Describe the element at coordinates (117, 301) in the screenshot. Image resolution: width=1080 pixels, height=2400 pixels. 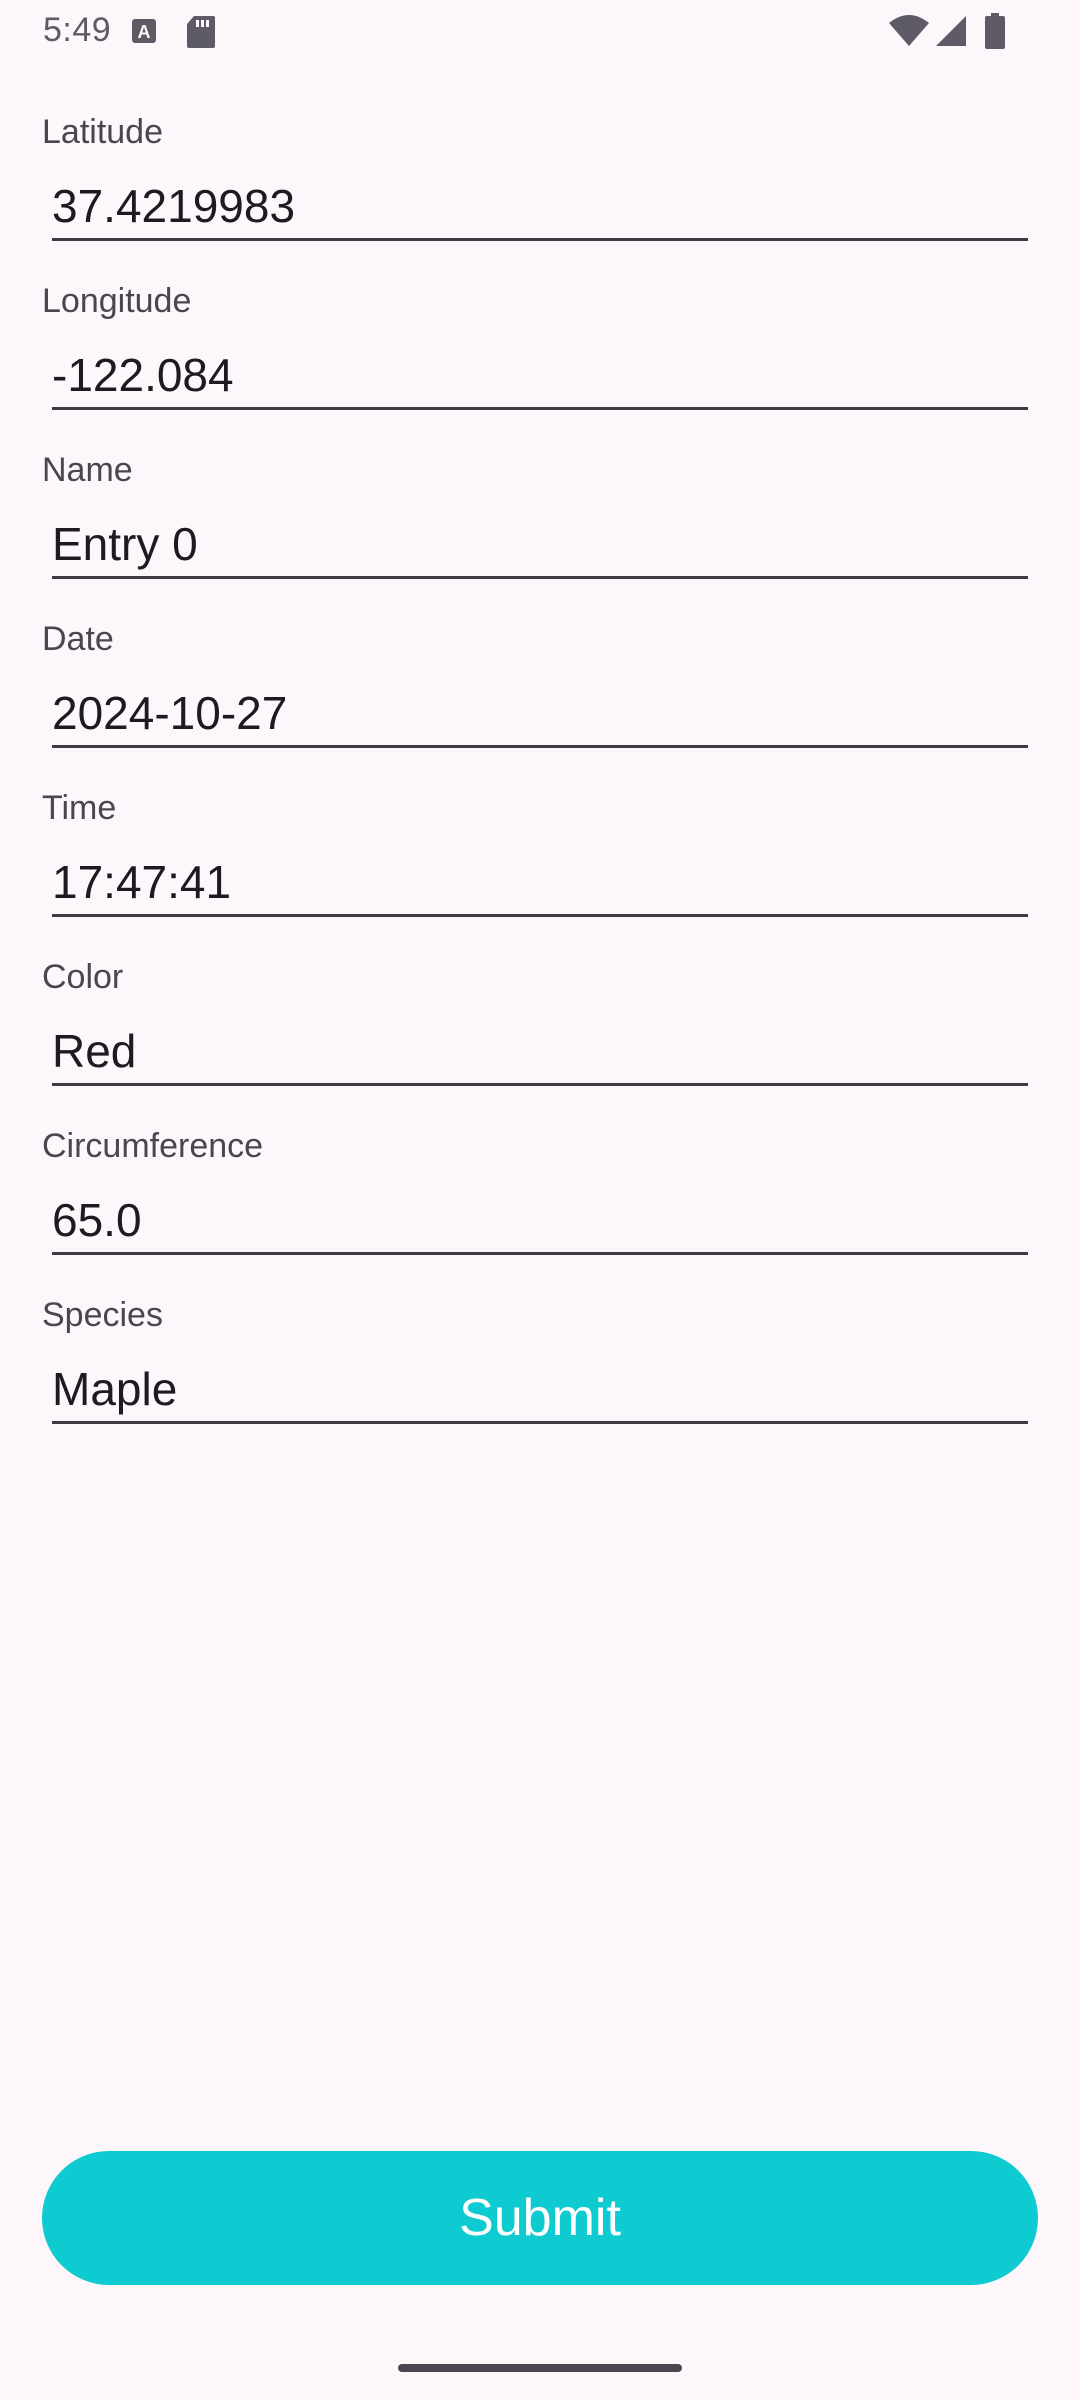
I see `longitude-label: Longitude` at that location.